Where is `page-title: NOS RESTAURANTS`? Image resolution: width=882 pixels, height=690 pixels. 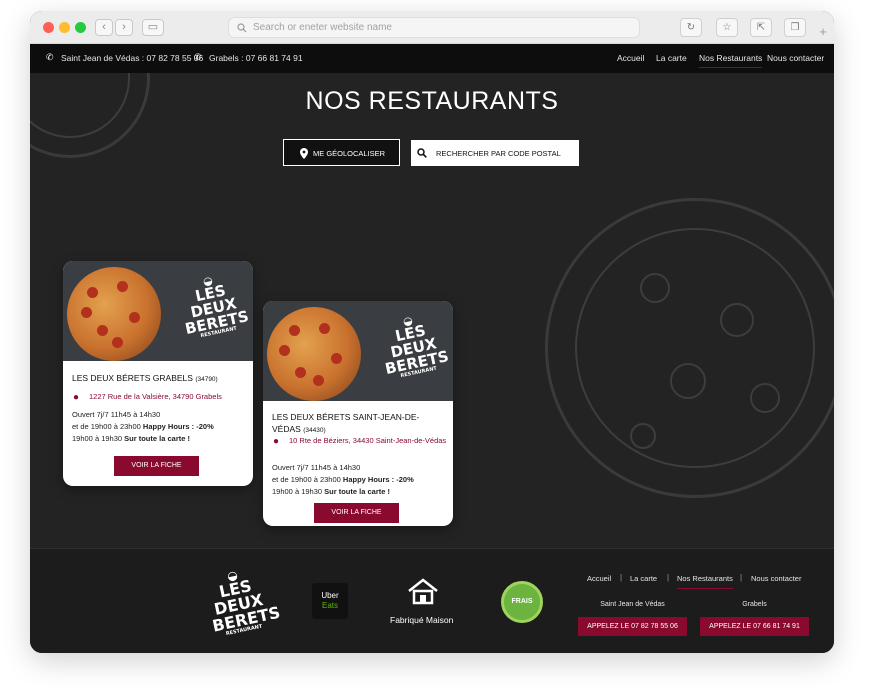 page-title: NOS RESTAURANTS is located at coordinates (432, 101).